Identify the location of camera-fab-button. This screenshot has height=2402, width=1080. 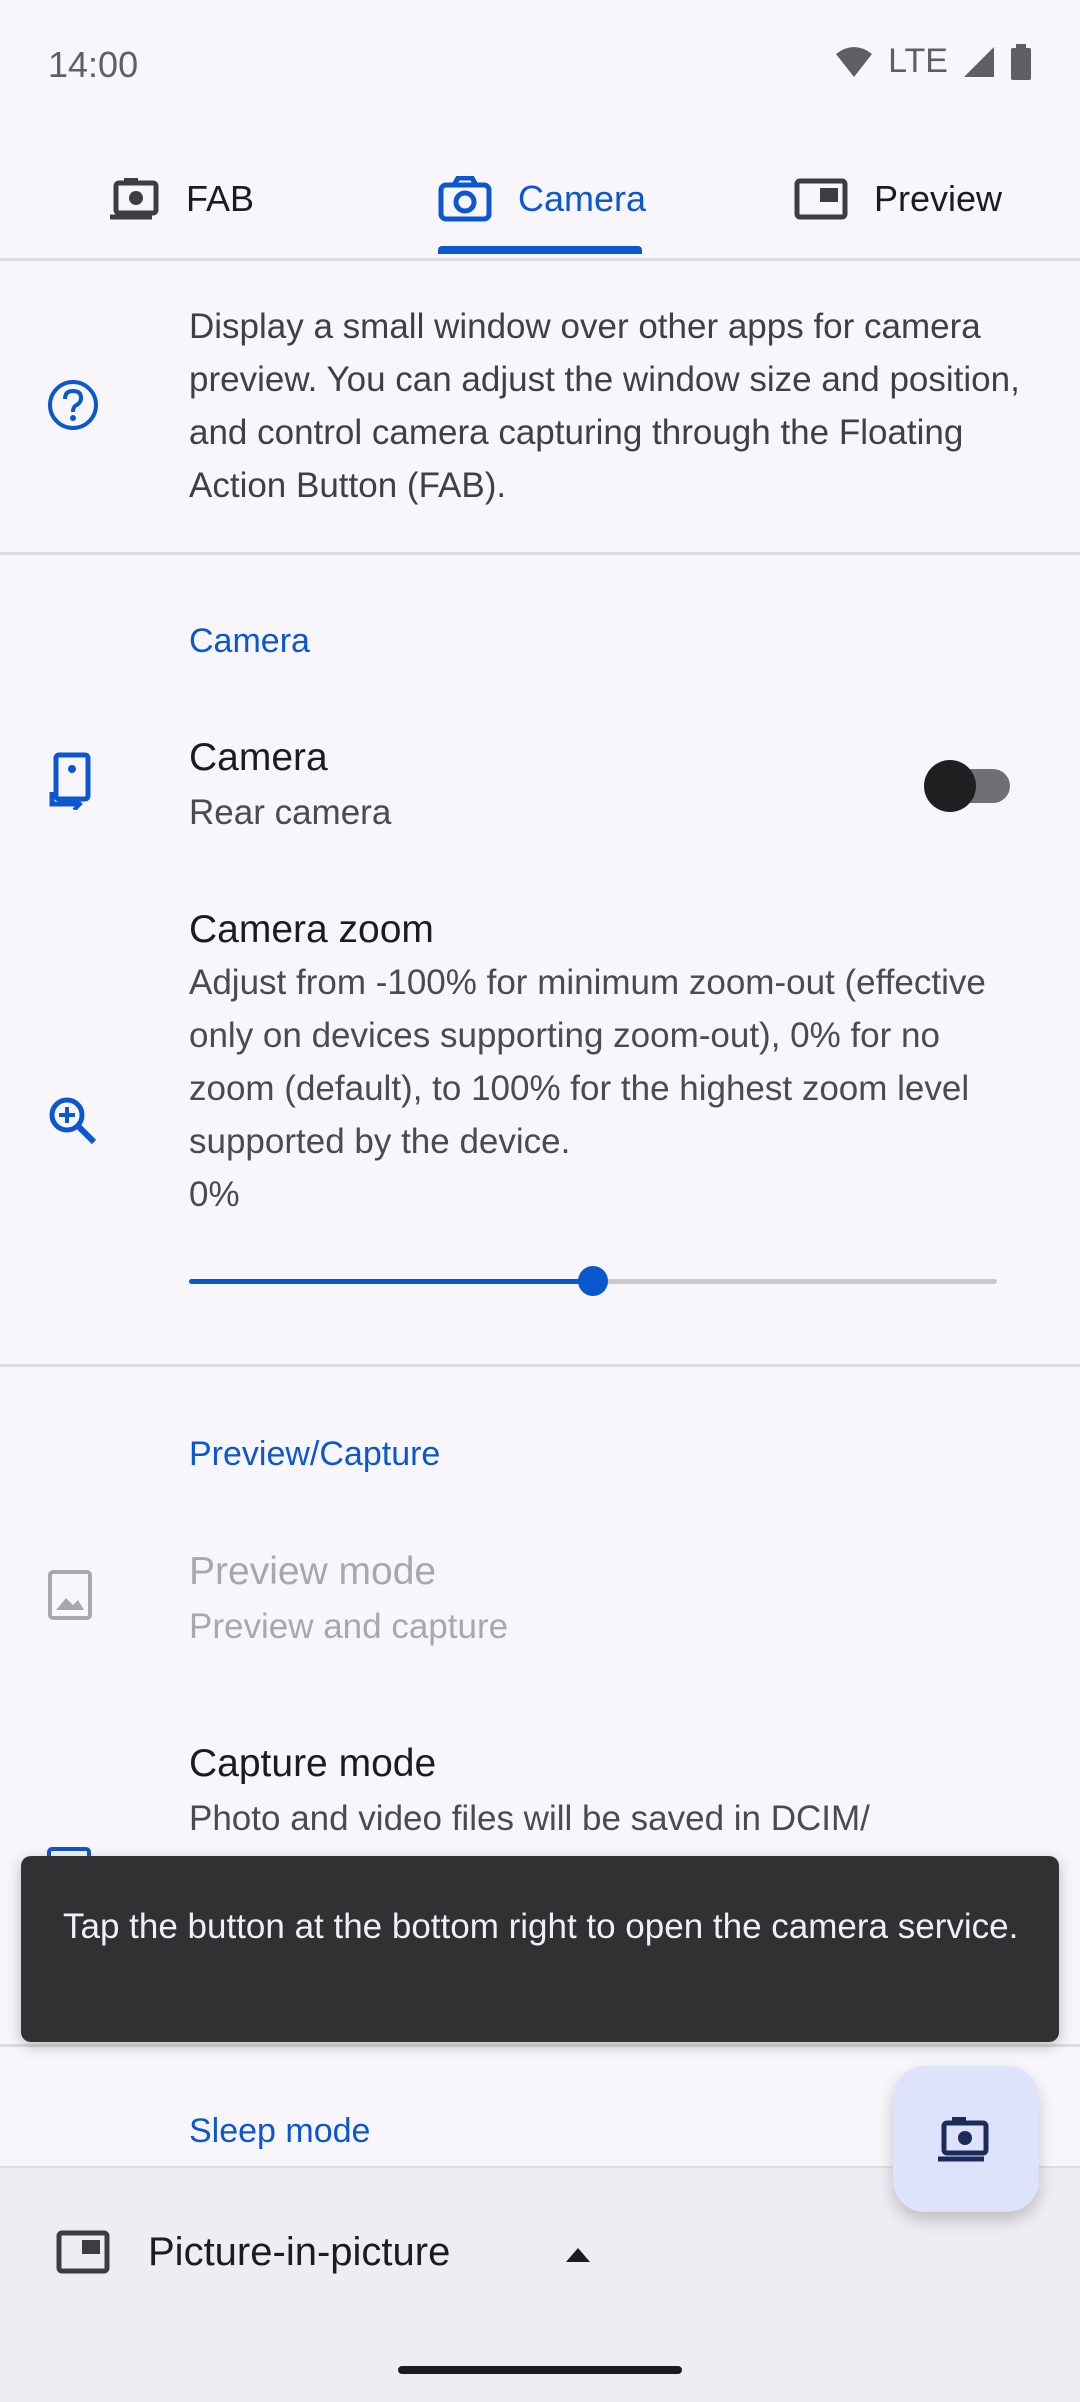
(966, 2139).